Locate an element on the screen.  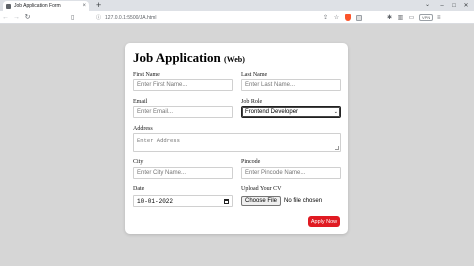
email-label: Email is located at coordinates (140, 102).